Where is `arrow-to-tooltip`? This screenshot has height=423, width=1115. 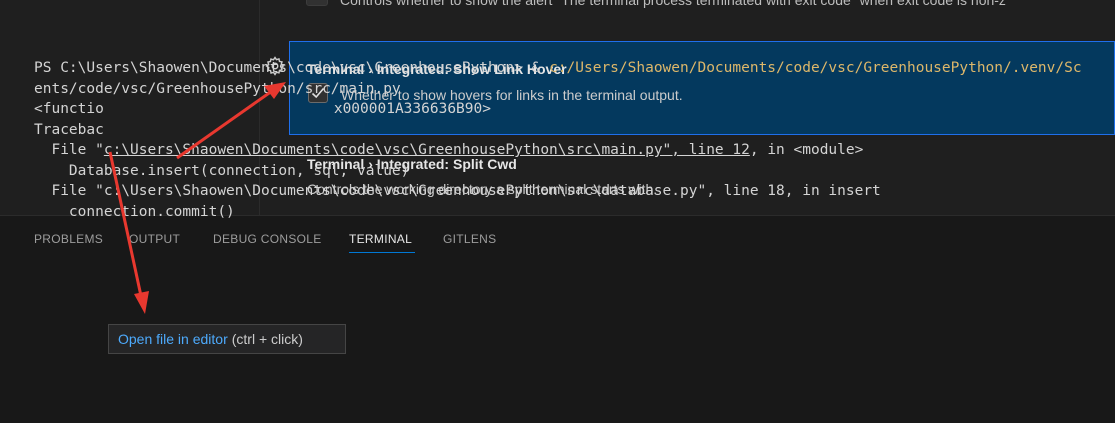
arrow-to-tooltip is located at coordinates (128, 232).